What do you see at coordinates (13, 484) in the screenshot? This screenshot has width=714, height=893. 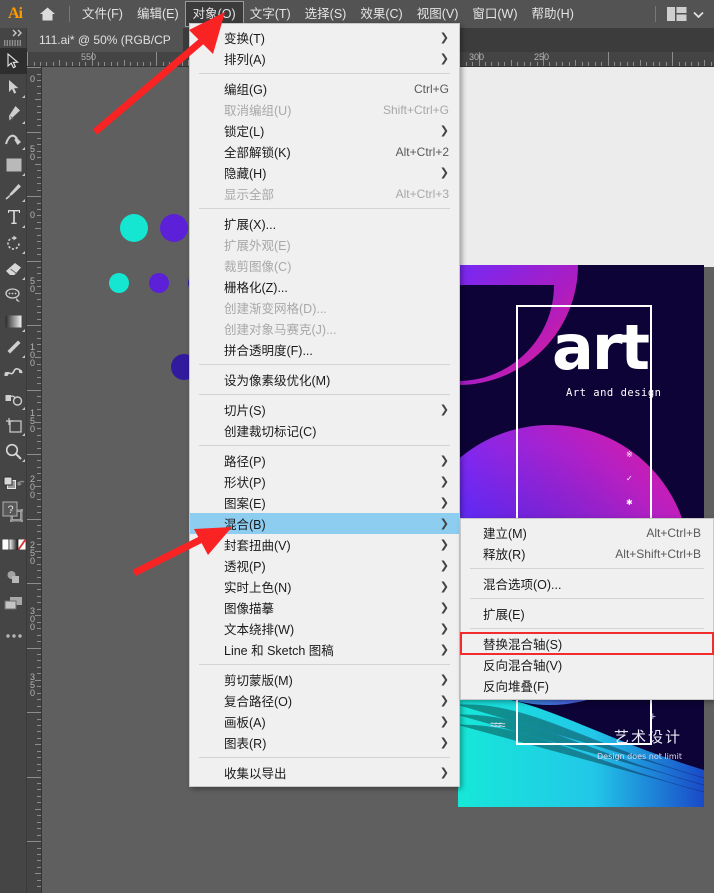 I see `change-screen-mode-icon` at bounding box center [13, 484].